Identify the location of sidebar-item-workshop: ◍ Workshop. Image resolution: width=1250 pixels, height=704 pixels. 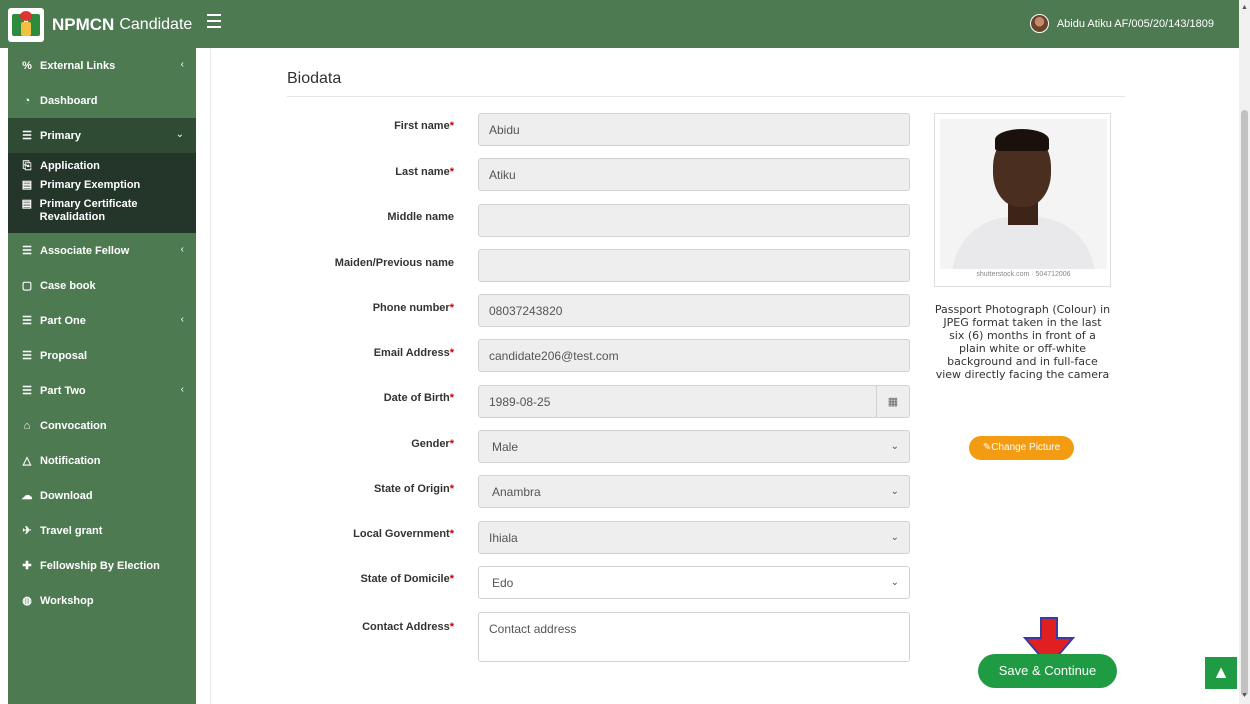
(102, 600).